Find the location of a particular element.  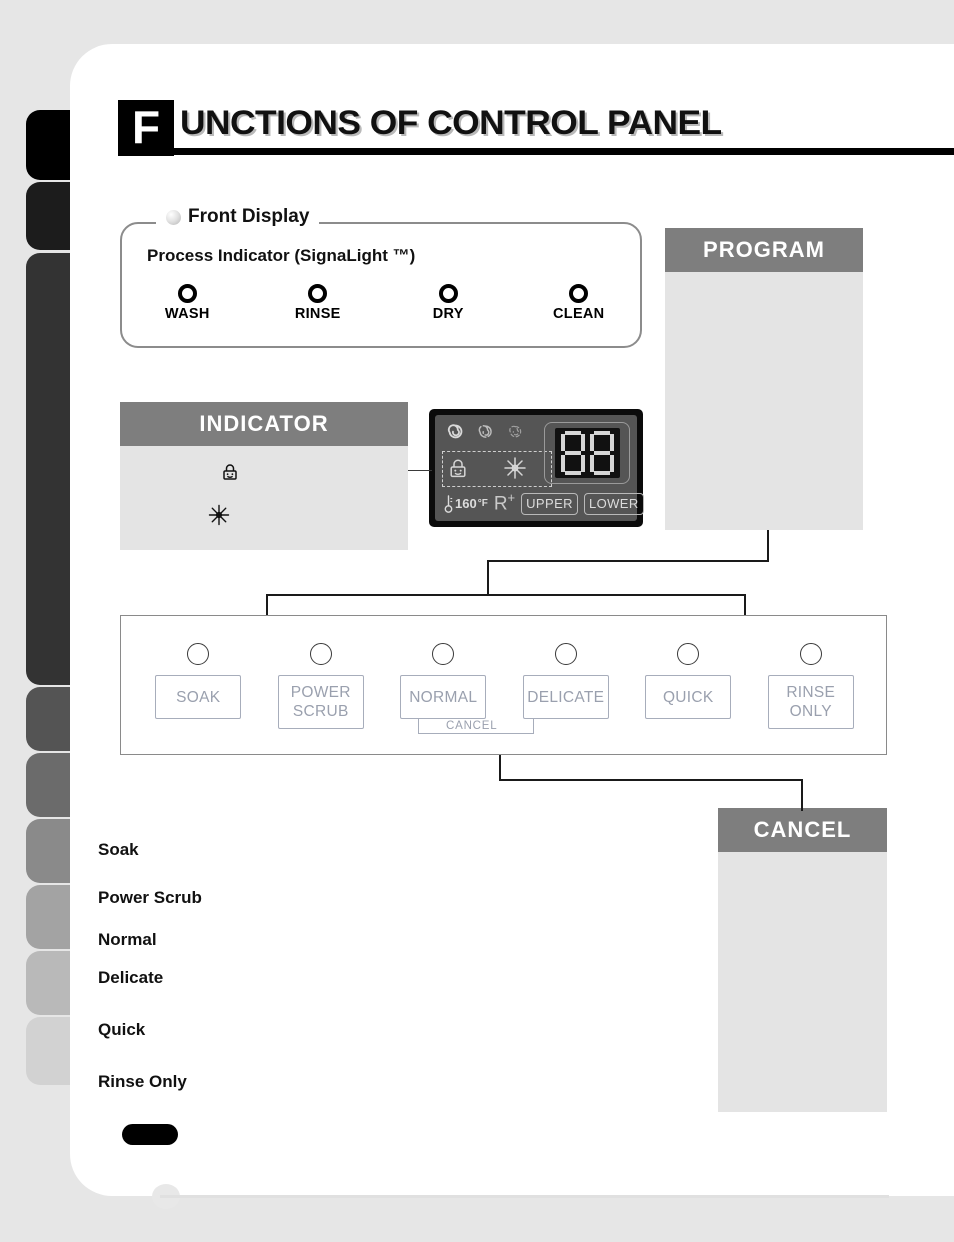

callout-indicator-header: INDICATOR is located at coordinates (264, 424).